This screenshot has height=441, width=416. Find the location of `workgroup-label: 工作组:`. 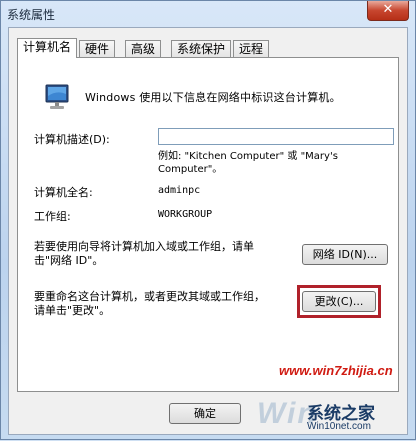

workgroup-label: 工作组: is located at coordinates (52, 216).